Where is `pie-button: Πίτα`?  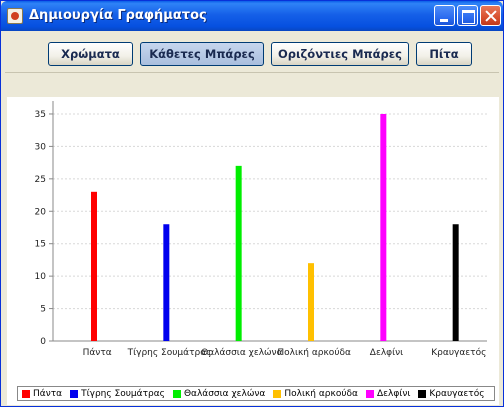
pie-button: Πίτα is located at coordinates (444, 54).